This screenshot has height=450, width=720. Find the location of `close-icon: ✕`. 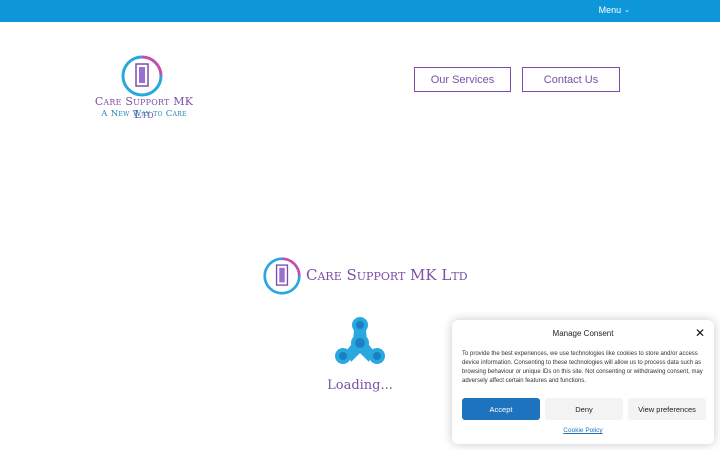

close-icon: ✕ is located at coordinates (700, 333).